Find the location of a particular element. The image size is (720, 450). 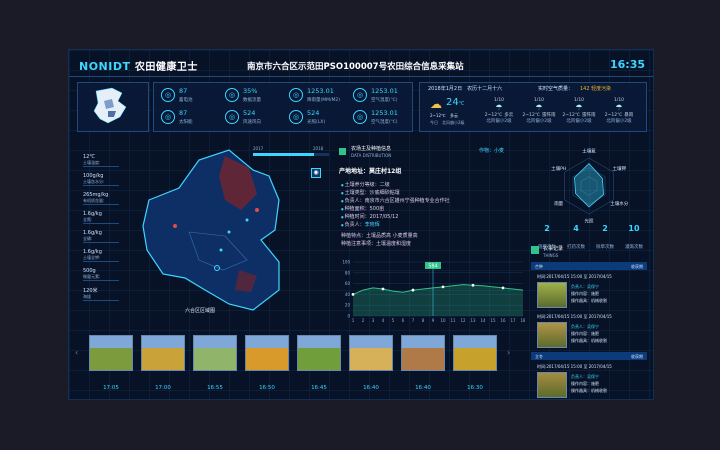

chart-xtick: 4 is located at coordinates (383, 320).